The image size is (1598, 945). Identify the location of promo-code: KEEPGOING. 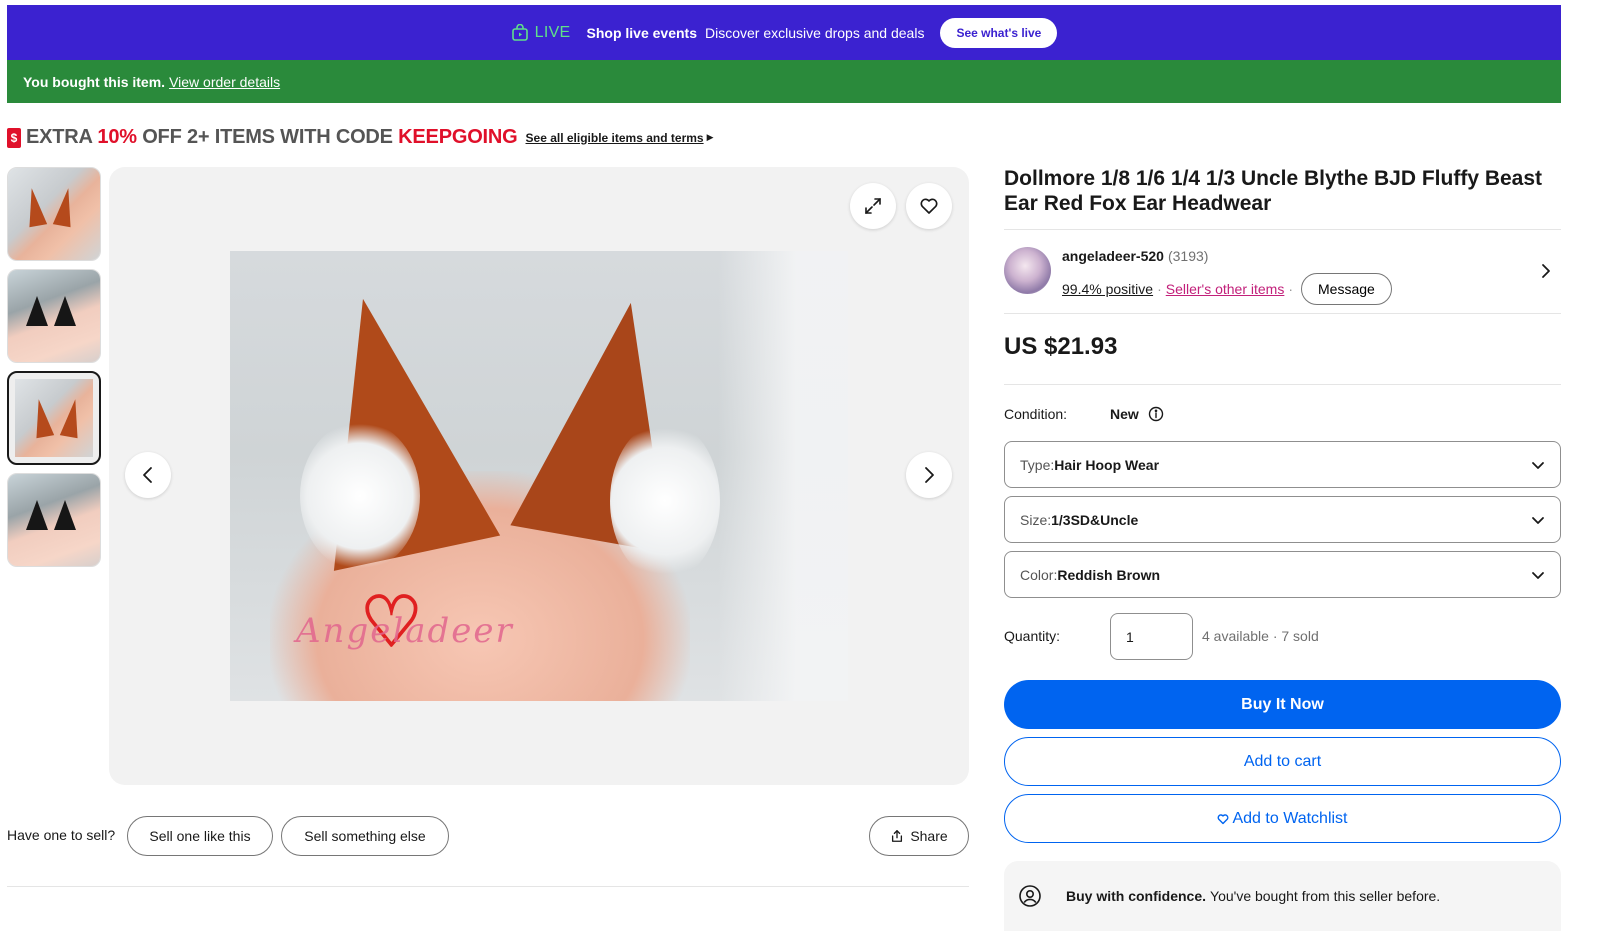
(458, 137).